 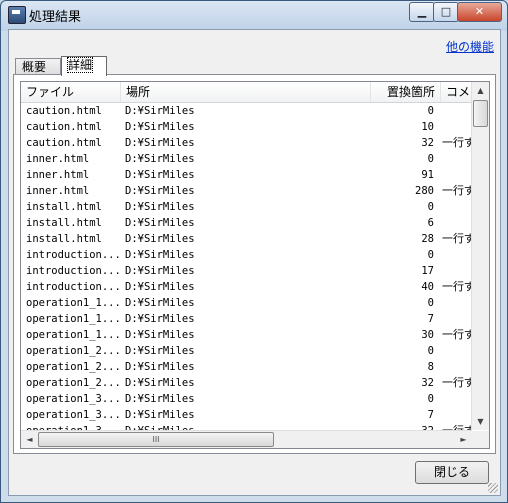 What do you see at coordinates (251, 287) in the screenshot?
I see `table-row: introduction... D:¥SirMiles 40 一行ず` at bounding box center [251, 287].